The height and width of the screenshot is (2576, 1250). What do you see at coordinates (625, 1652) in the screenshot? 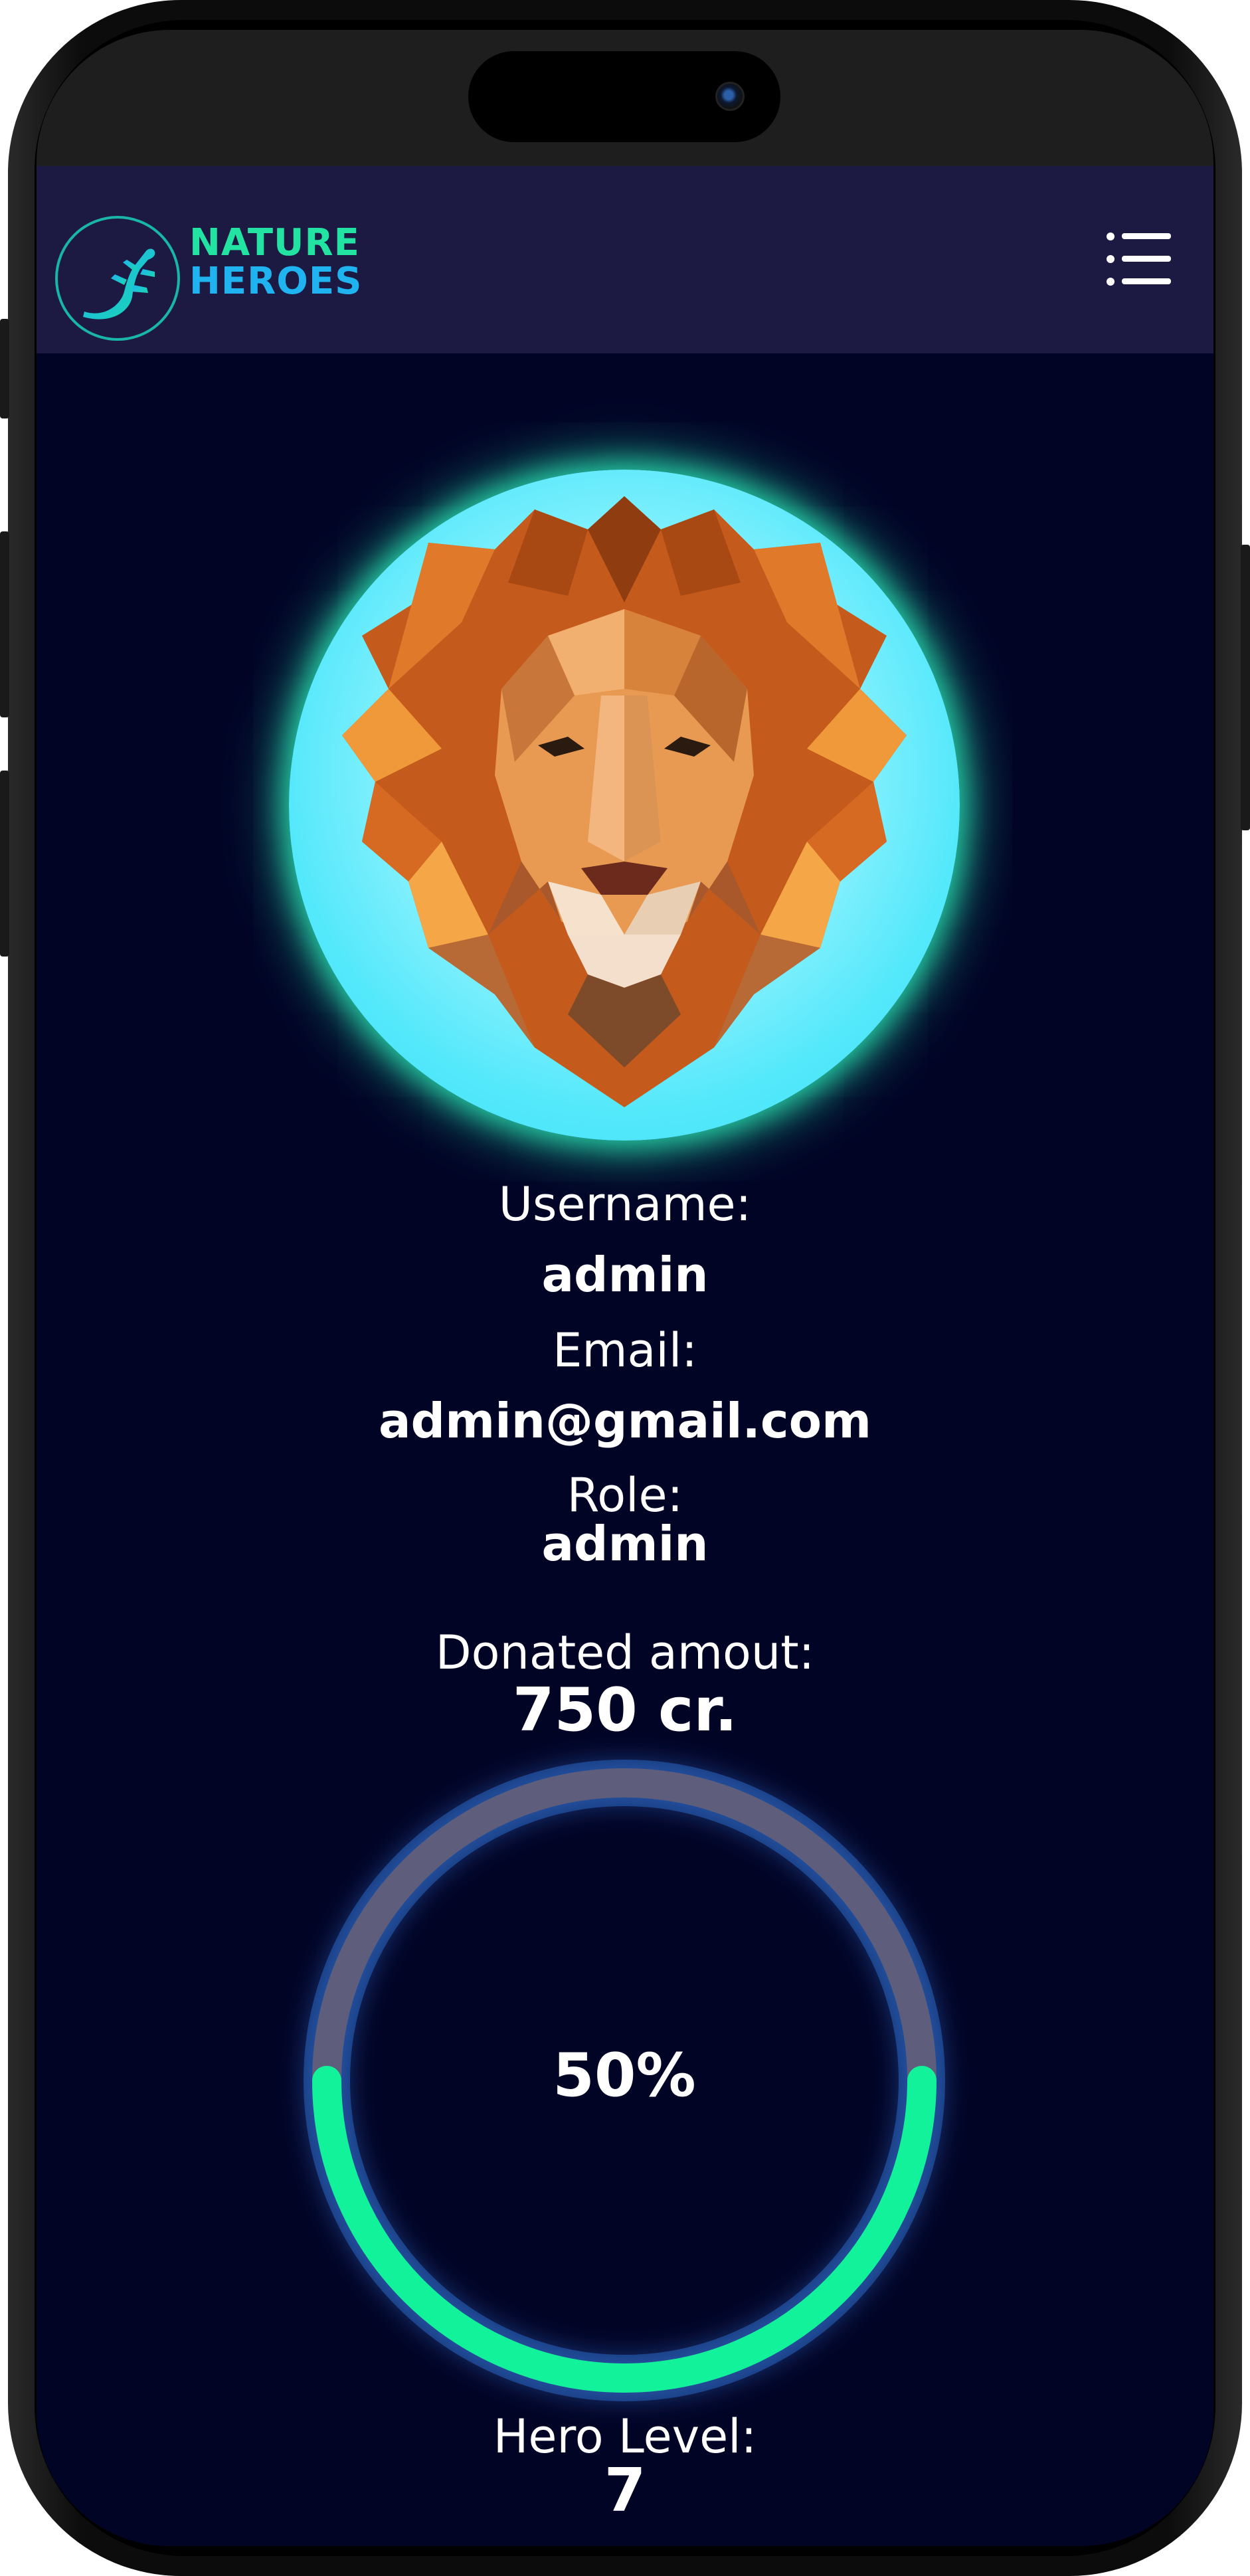
I see `donated-label: Donated amout:` at bounding box center [625, 1652].